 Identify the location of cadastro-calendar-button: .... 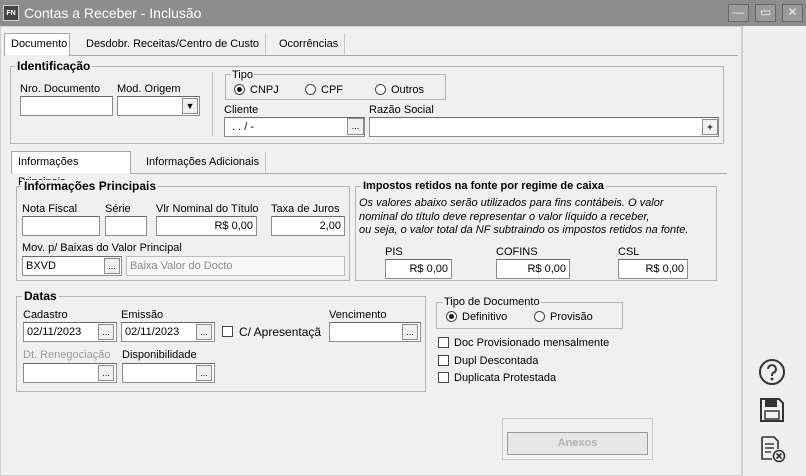
(106, 332).